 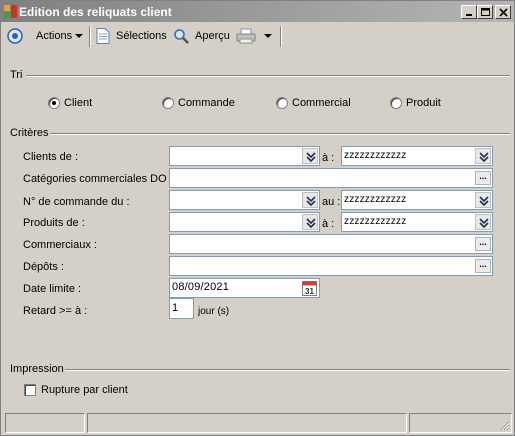 I want to click on rupture-checkbox: Rupture par client, so click(x=76, y=390).